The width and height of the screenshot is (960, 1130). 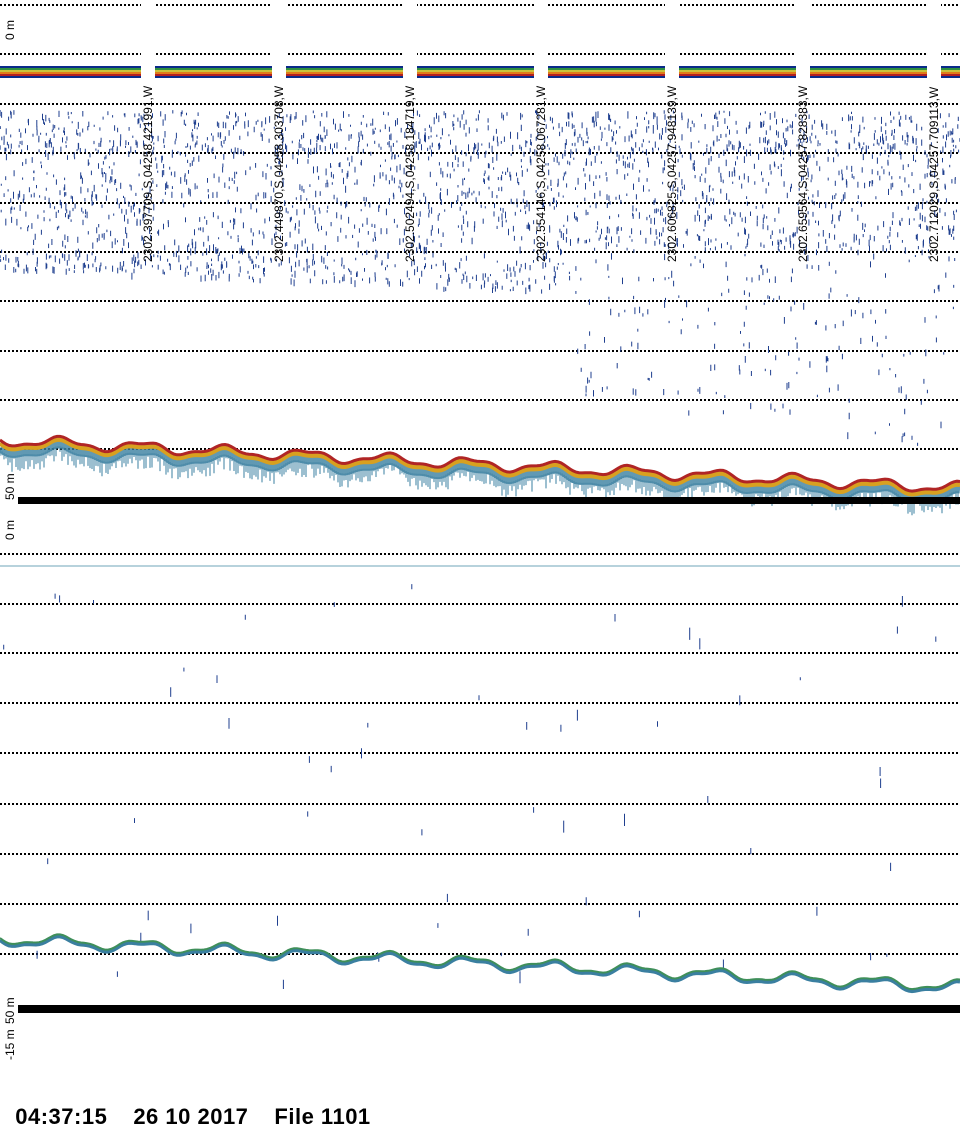 What do you see at coordinates (672, 173) in the screenshot?
I see `position-label: 2302.606825,S,04257.948139,W` at bounding box center [672, 173].